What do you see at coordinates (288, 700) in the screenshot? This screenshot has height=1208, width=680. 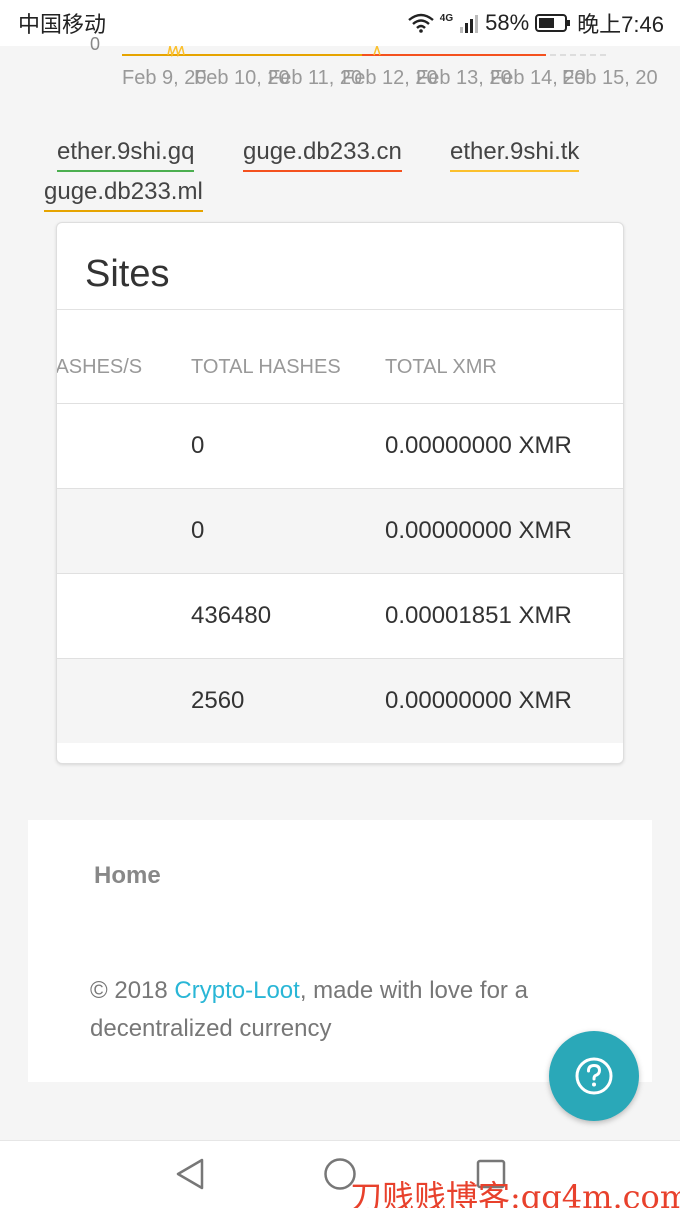 I see `table-cell: 2560` at bounding box center [288, 700].